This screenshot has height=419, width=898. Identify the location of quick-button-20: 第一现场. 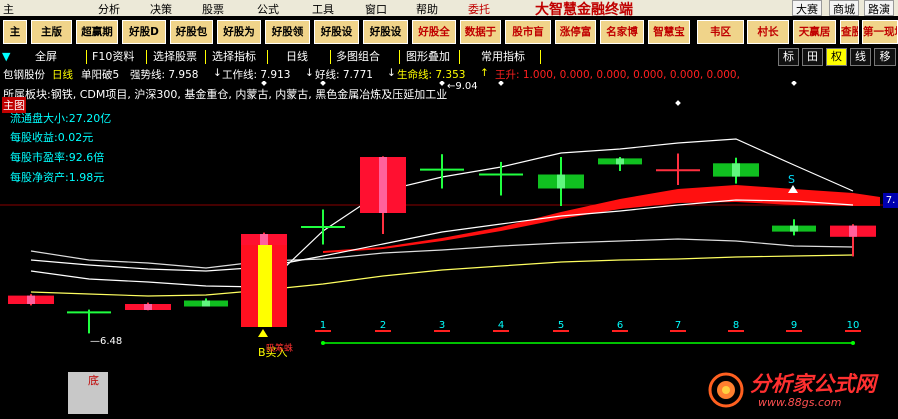
(880, 32).